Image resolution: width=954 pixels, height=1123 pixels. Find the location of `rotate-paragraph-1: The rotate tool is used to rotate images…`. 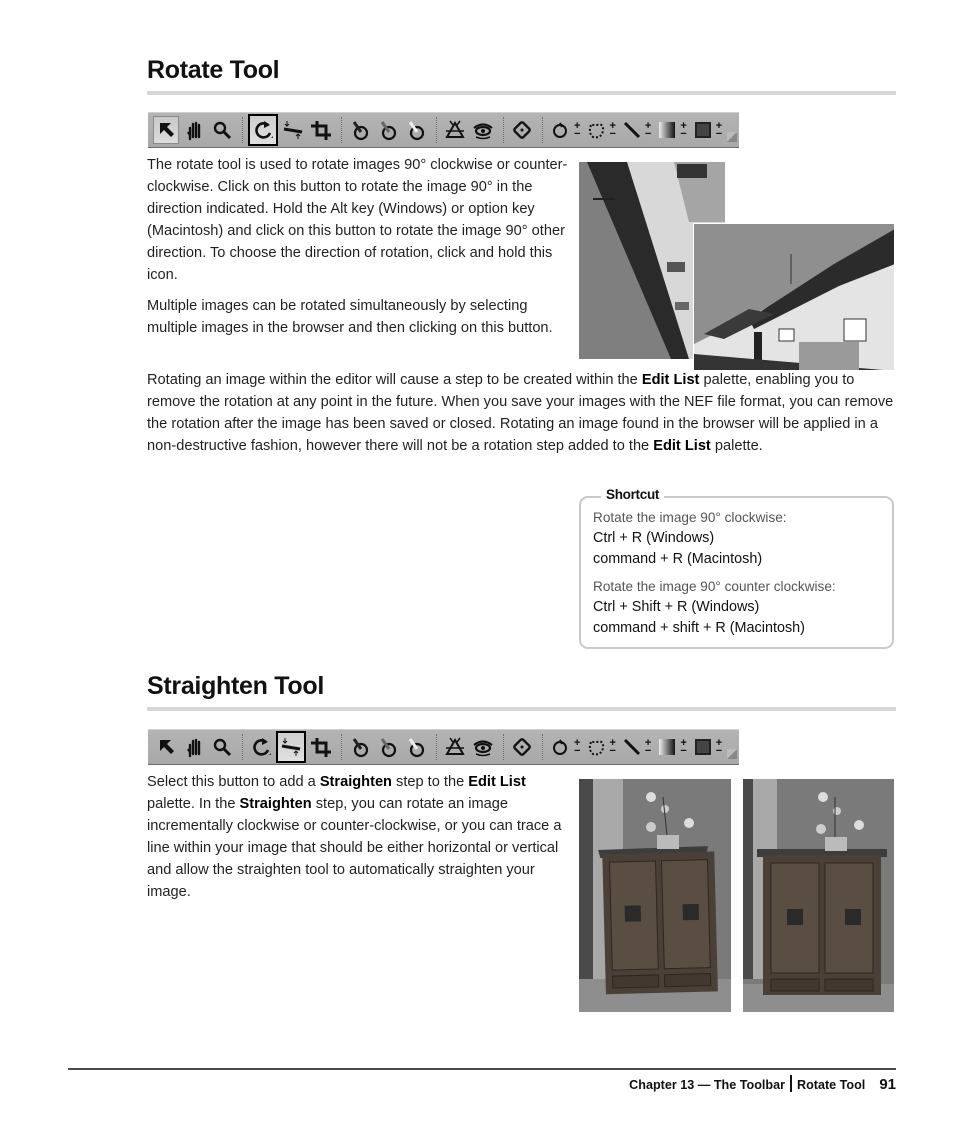

rotate-paragraph-1: The rotate tool is used to rotate images… is located at coordinates (357, 220).